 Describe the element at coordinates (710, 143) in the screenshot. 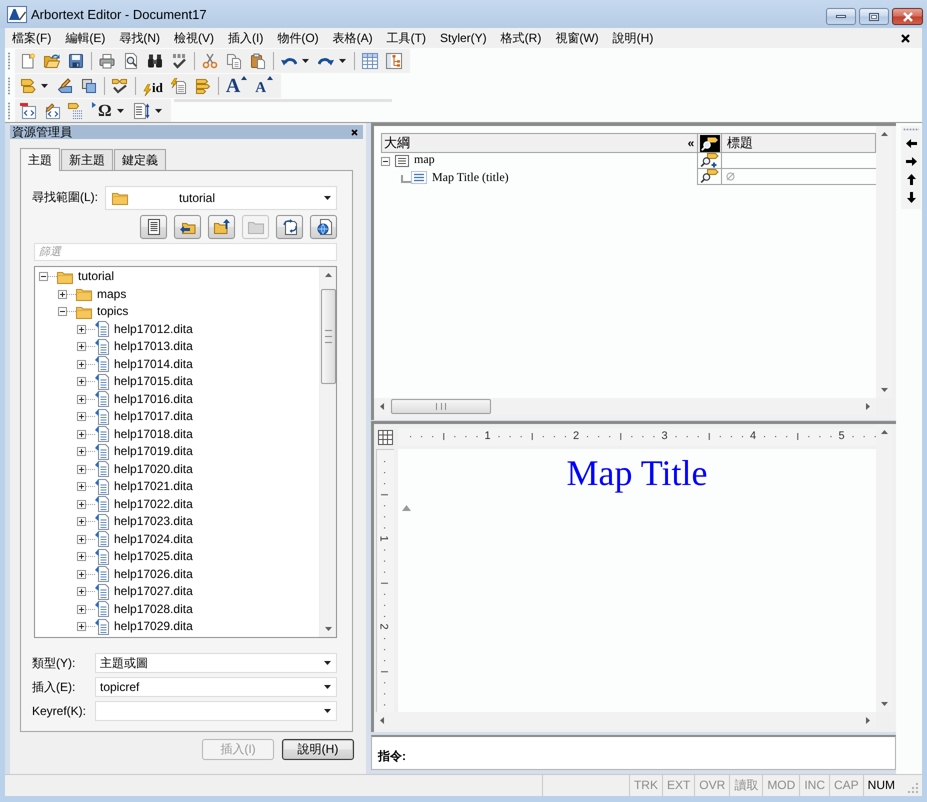

I see `tag-search-icon` at that location.